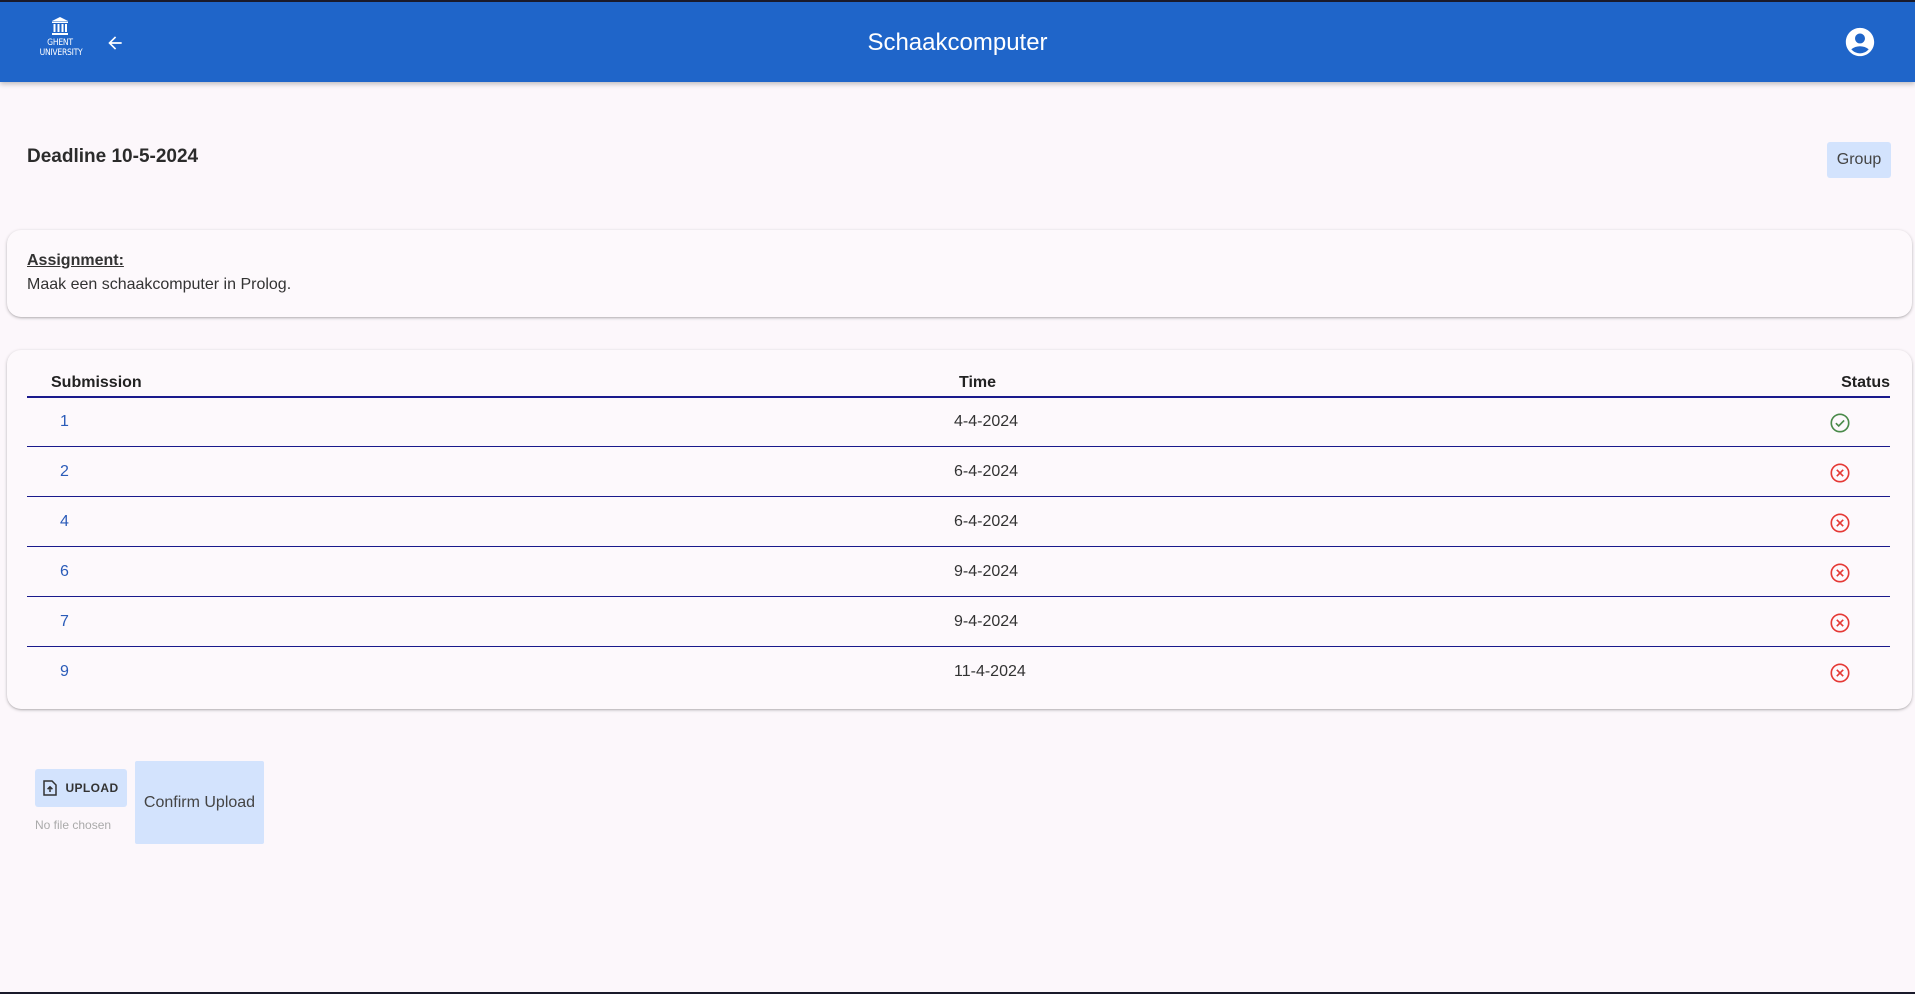 The height and width of the screenshot is (994, 1915). What do you see at coordinates (50, 788) in the screenshot?
I see `file-upload-icon` at bounding box center [50, 788].